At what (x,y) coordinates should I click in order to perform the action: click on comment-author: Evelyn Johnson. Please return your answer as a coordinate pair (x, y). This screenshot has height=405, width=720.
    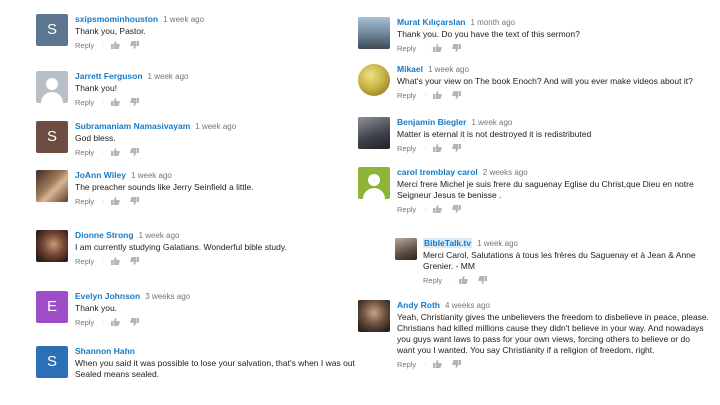
    Looking at the image, I should click on (107, 296).